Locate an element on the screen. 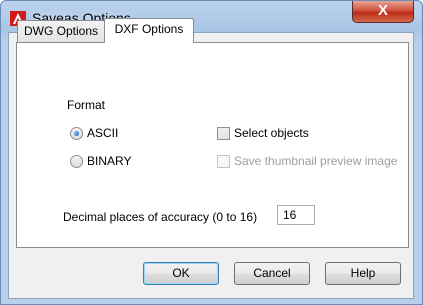 This screenshot has height=305, width=423. radio-binary-label: BINARY is located at coordinates (109, 161).